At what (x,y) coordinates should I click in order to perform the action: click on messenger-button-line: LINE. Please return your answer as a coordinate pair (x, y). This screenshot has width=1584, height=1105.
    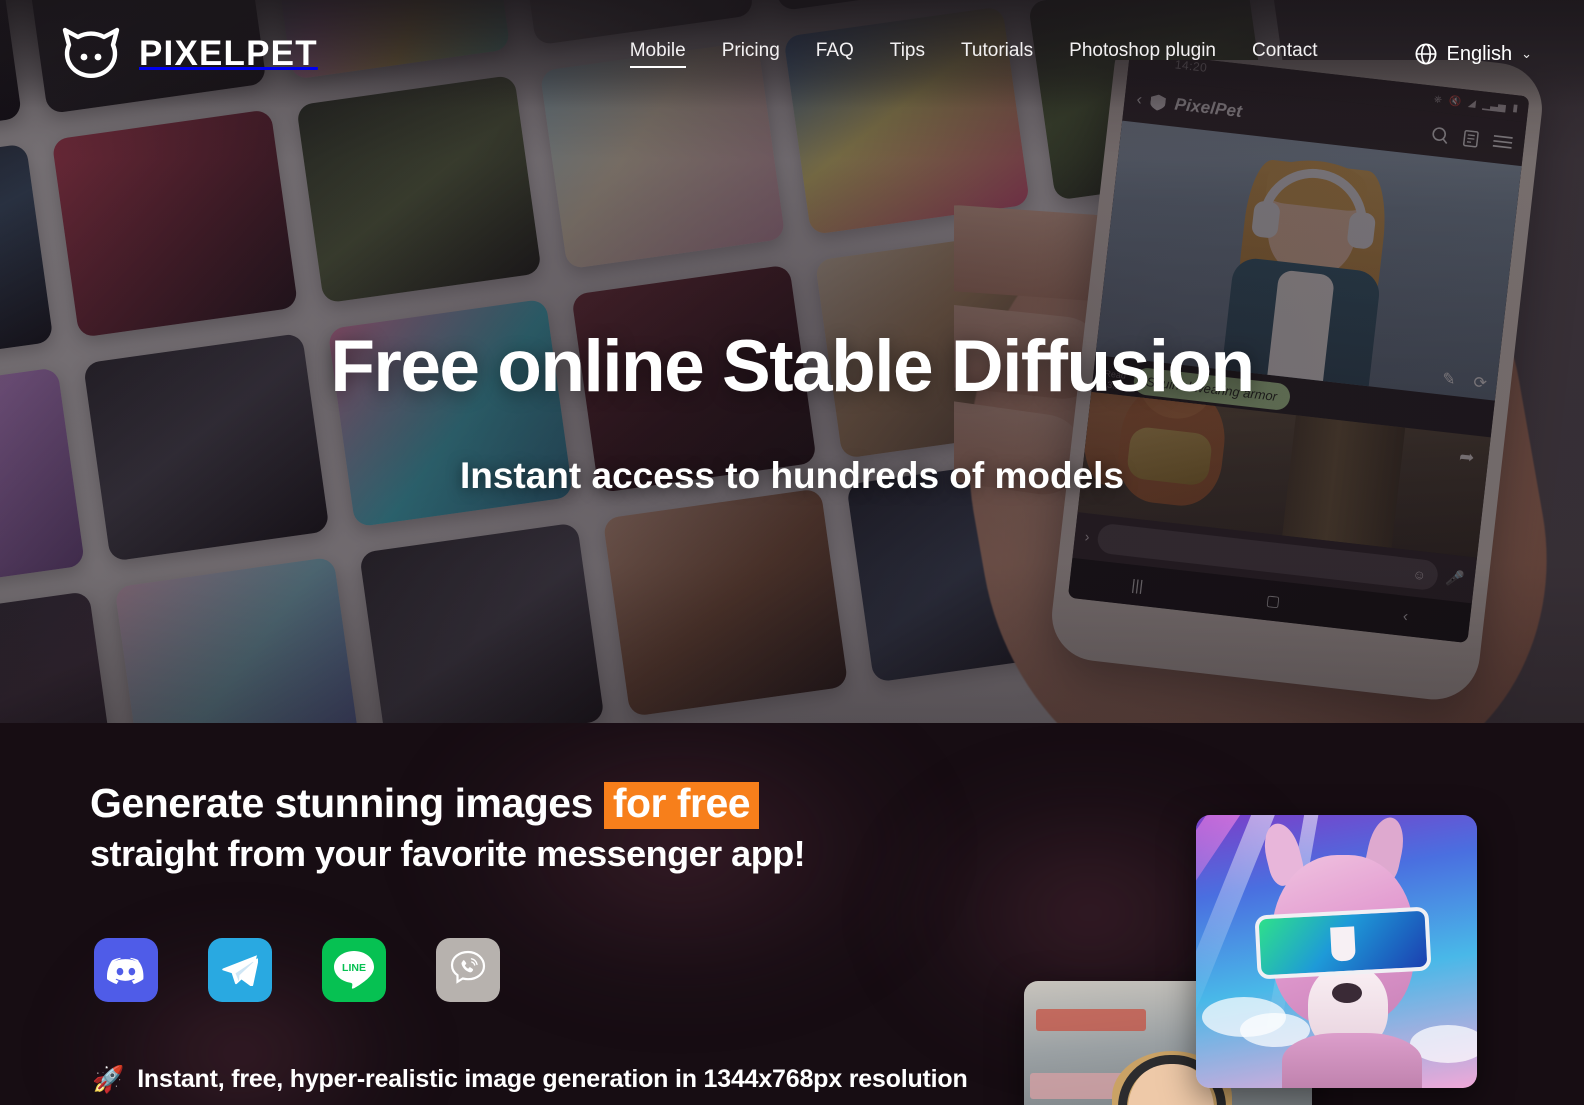
    Looking at the image, I should click on (354, 970).